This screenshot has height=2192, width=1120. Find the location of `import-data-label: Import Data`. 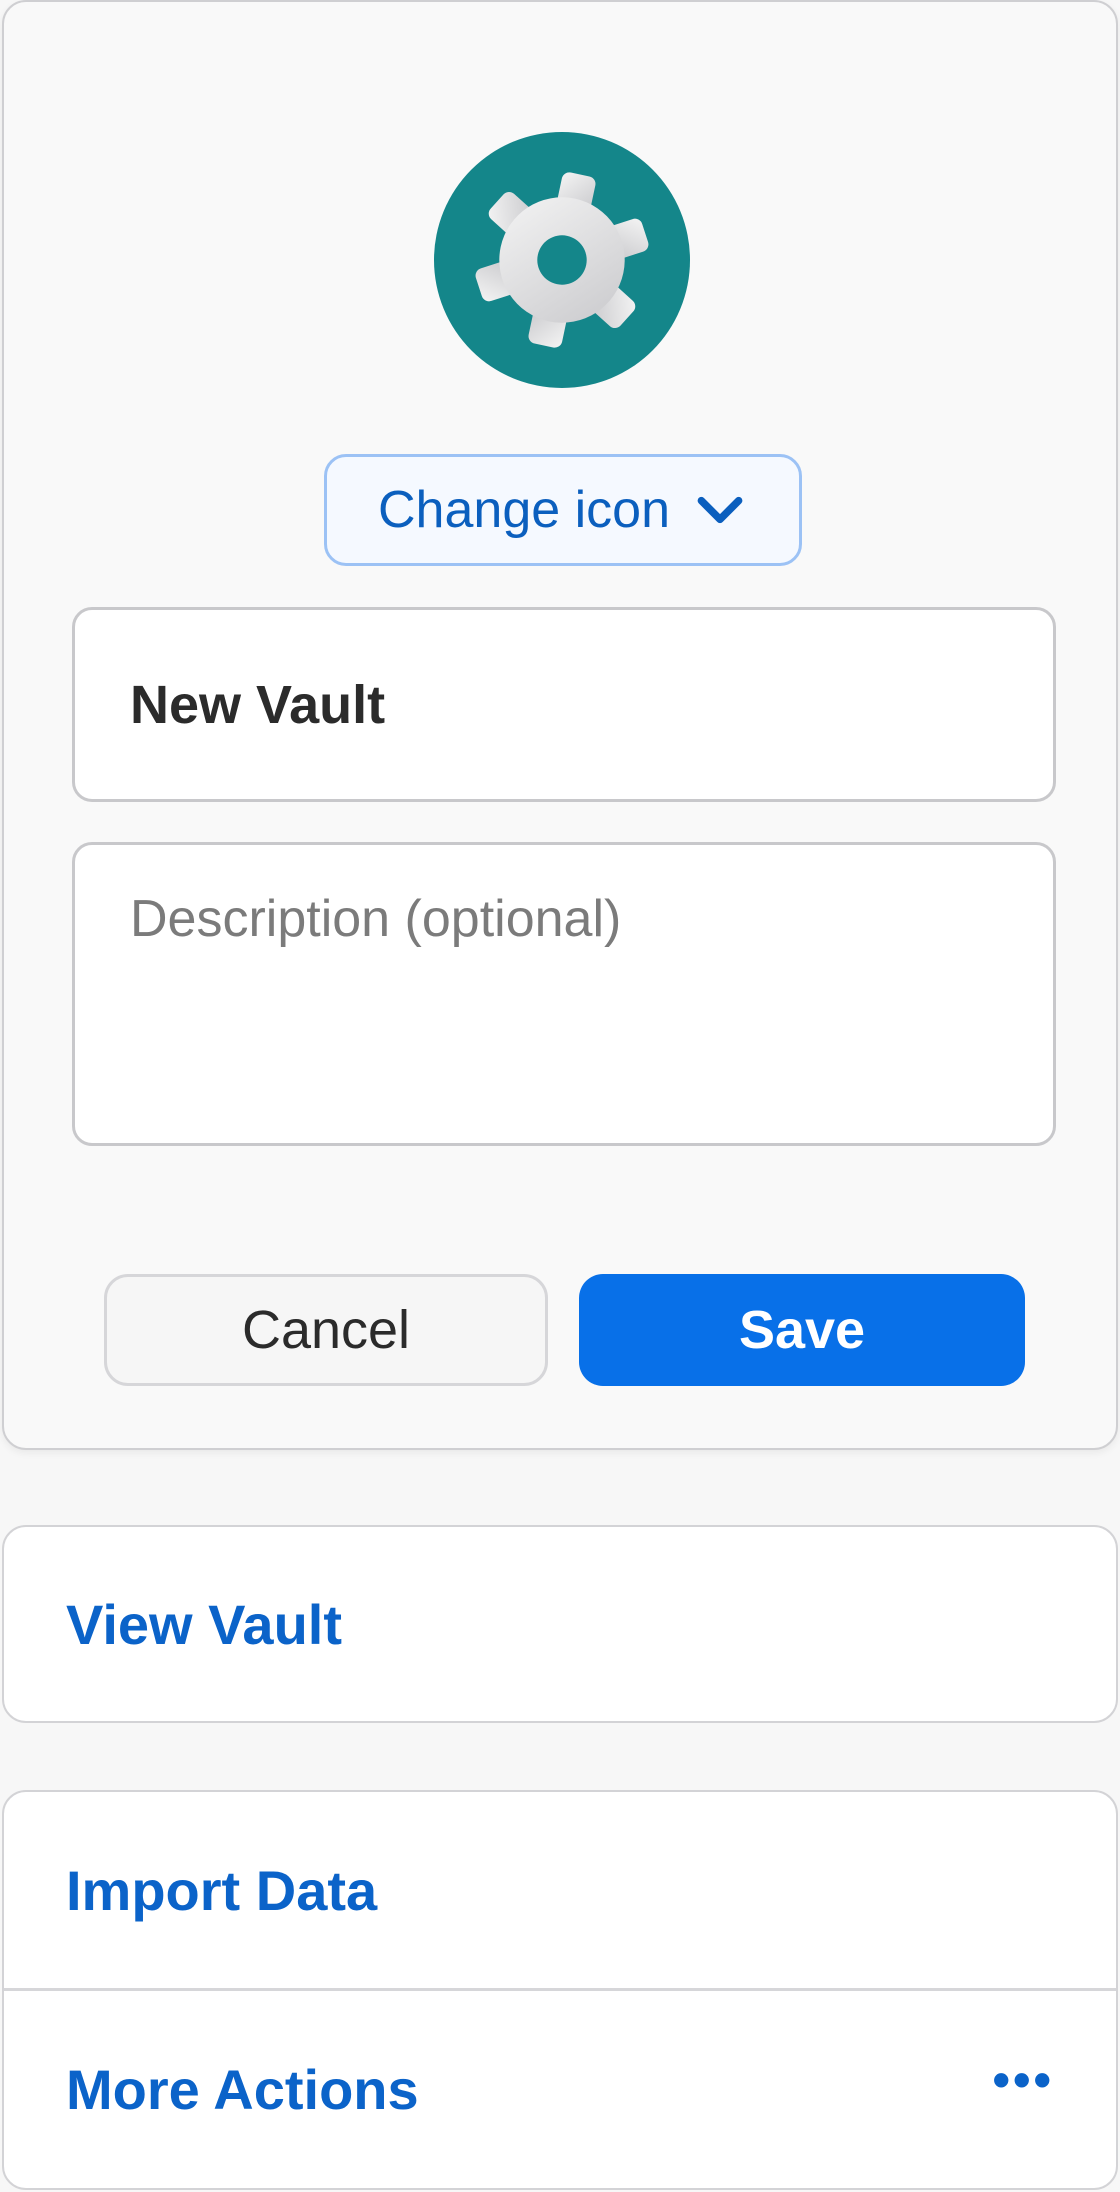

import-data-label: Import Data is located at coordinates (222, 1890).